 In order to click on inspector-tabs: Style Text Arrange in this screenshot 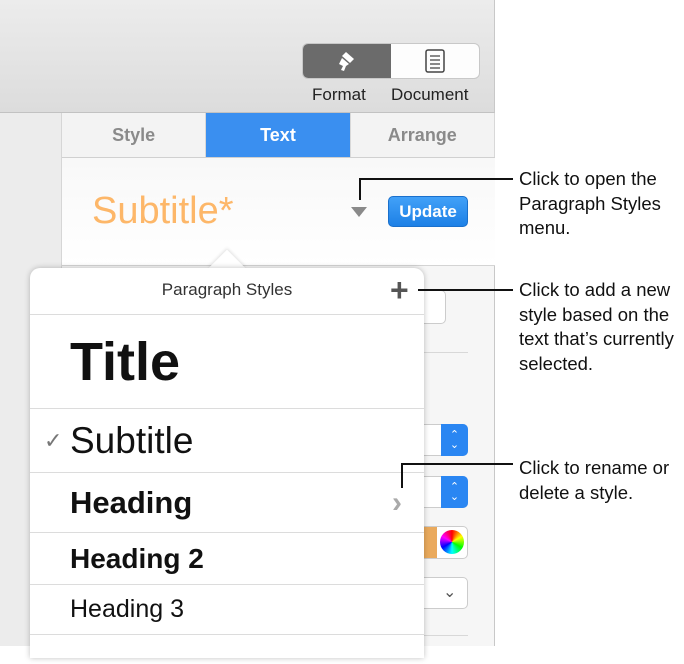, I will do `click(278, 135)`.